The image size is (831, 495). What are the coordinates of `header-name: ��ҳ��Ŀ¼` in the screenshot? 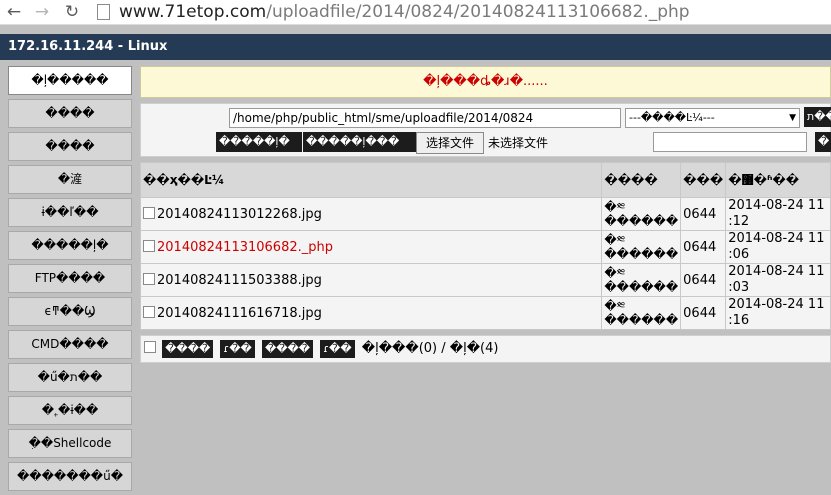 It's located at (371, 180).